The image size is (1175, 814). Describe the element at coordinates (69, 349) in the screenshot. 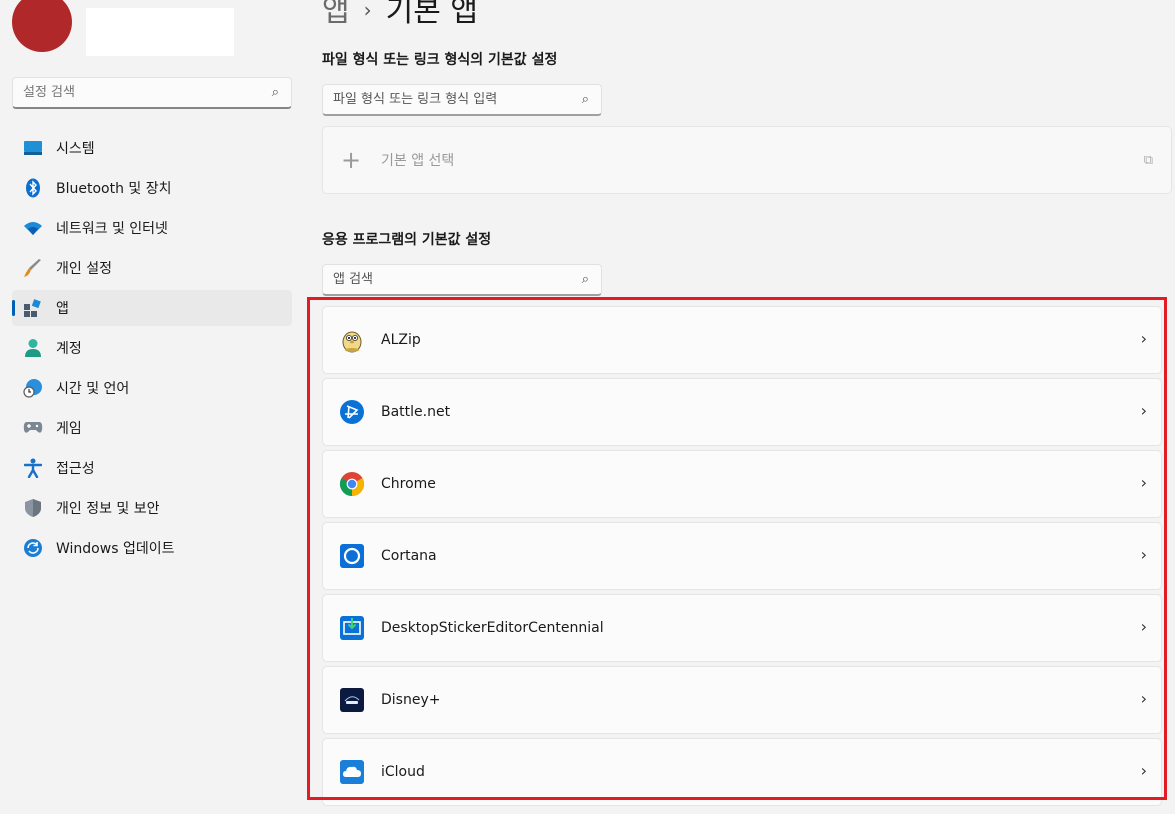

I see `sidebar-item-label: 계정` at that location.